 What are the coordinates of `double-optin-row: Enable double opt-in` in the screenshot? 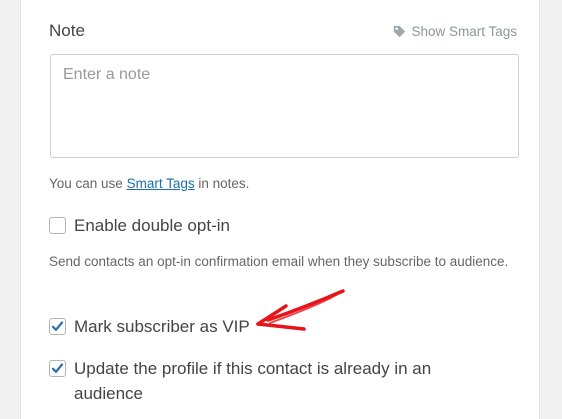 It's located at (139, 225).